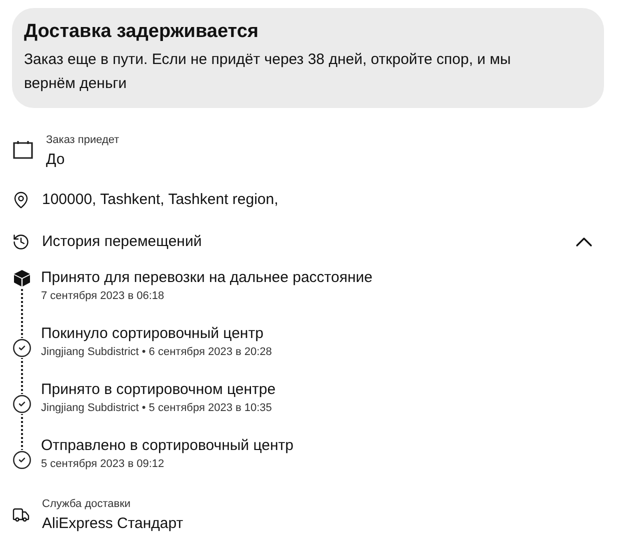 This screenshot has width=618, height=547. I want to click on event-details: 5 сентября 2023 в 09:12, so click(103, 464).